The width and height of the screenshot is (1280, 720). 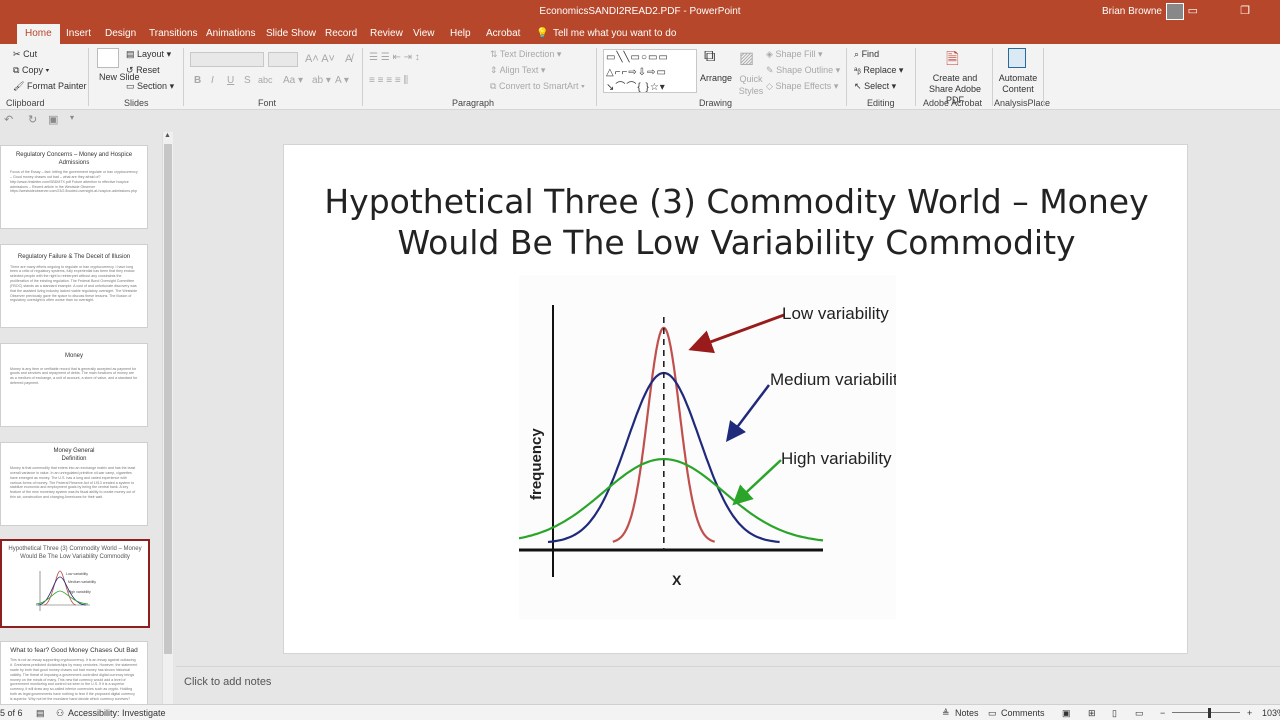 What do you see at coordinates (227, 682) in the screenshot?
I see `notes-placeholder: Click to add notes` at bounding box center [227, 682].